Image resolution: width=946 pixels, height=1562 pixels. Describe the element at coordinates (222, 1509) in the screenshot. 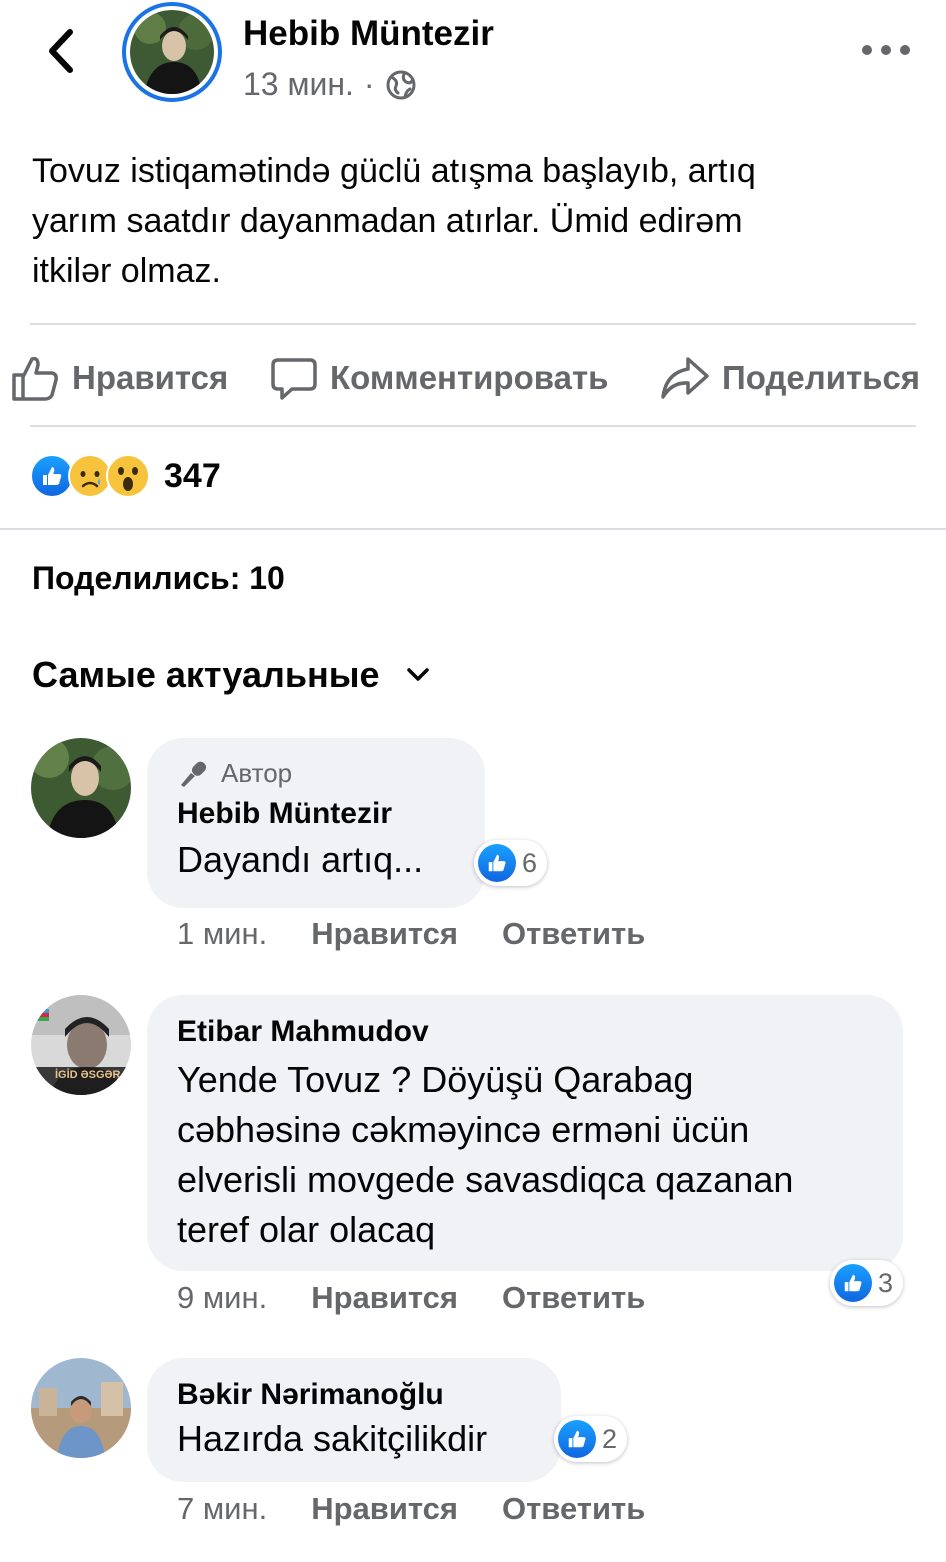

I see `comment-time: 7 мин.` at that location.